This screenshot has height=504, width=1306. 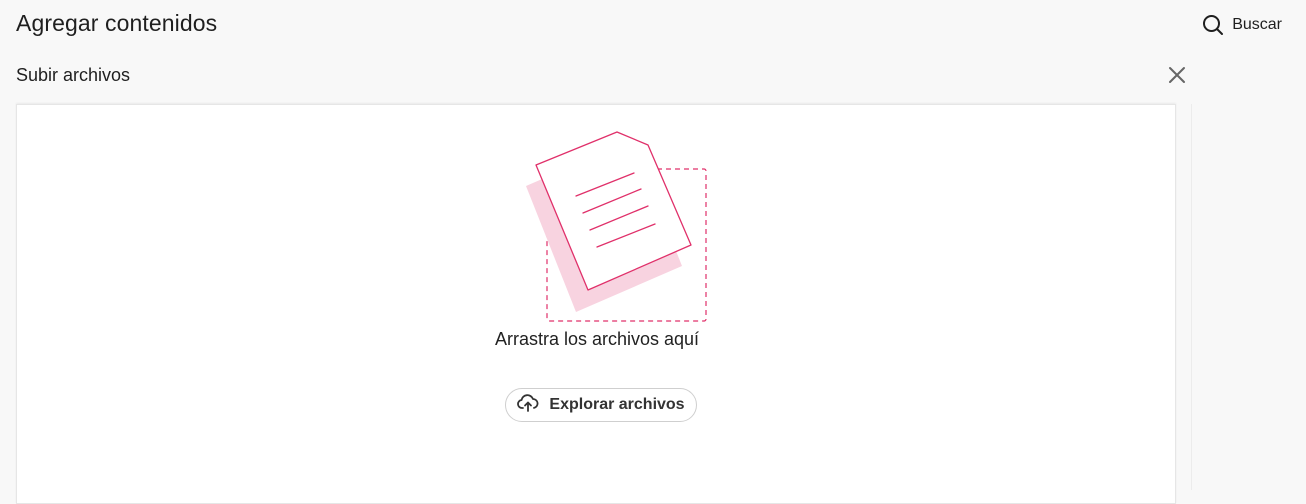 I want to click on search-label: Buscar, so click(x=1257, y=24).